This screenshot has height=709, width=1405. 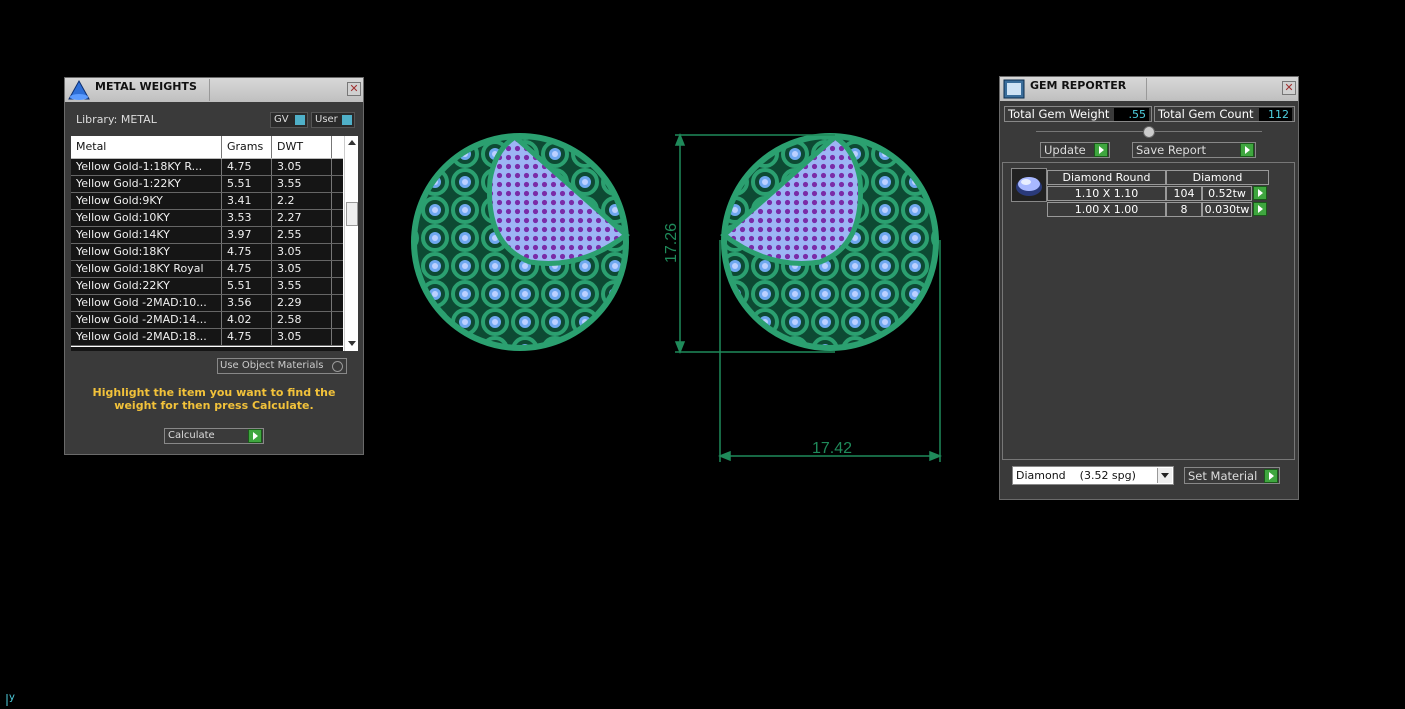 I want to click on scroll-thumb, so click(x=352, y=214).